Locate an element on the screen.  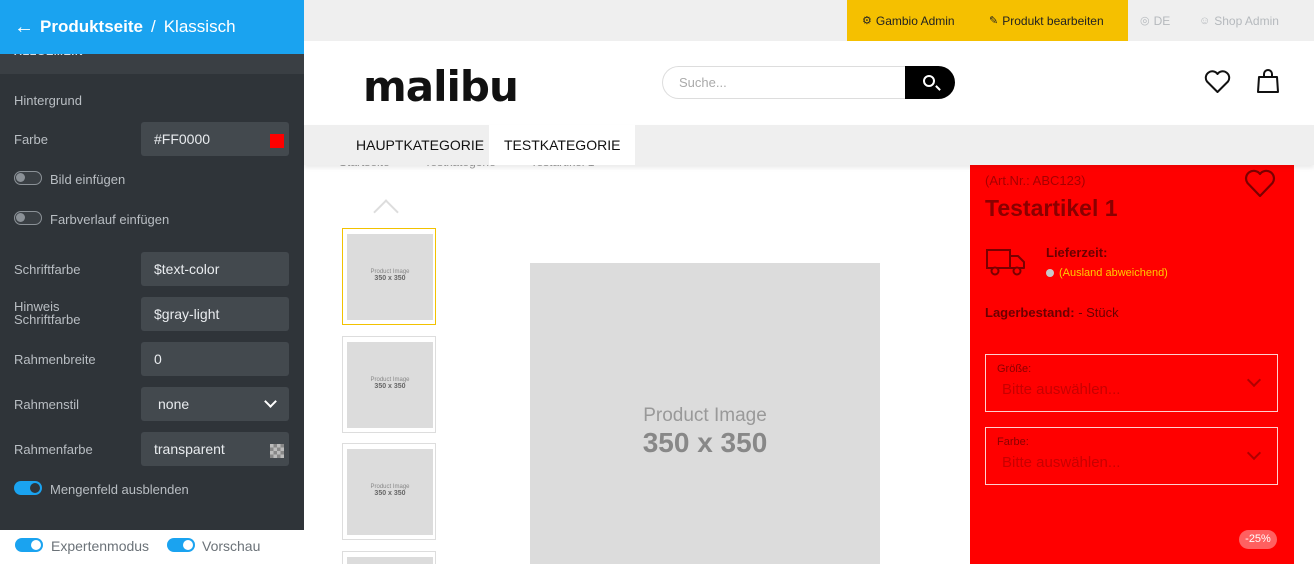
border-color-input: transparent is located at coordinates (215, 449).